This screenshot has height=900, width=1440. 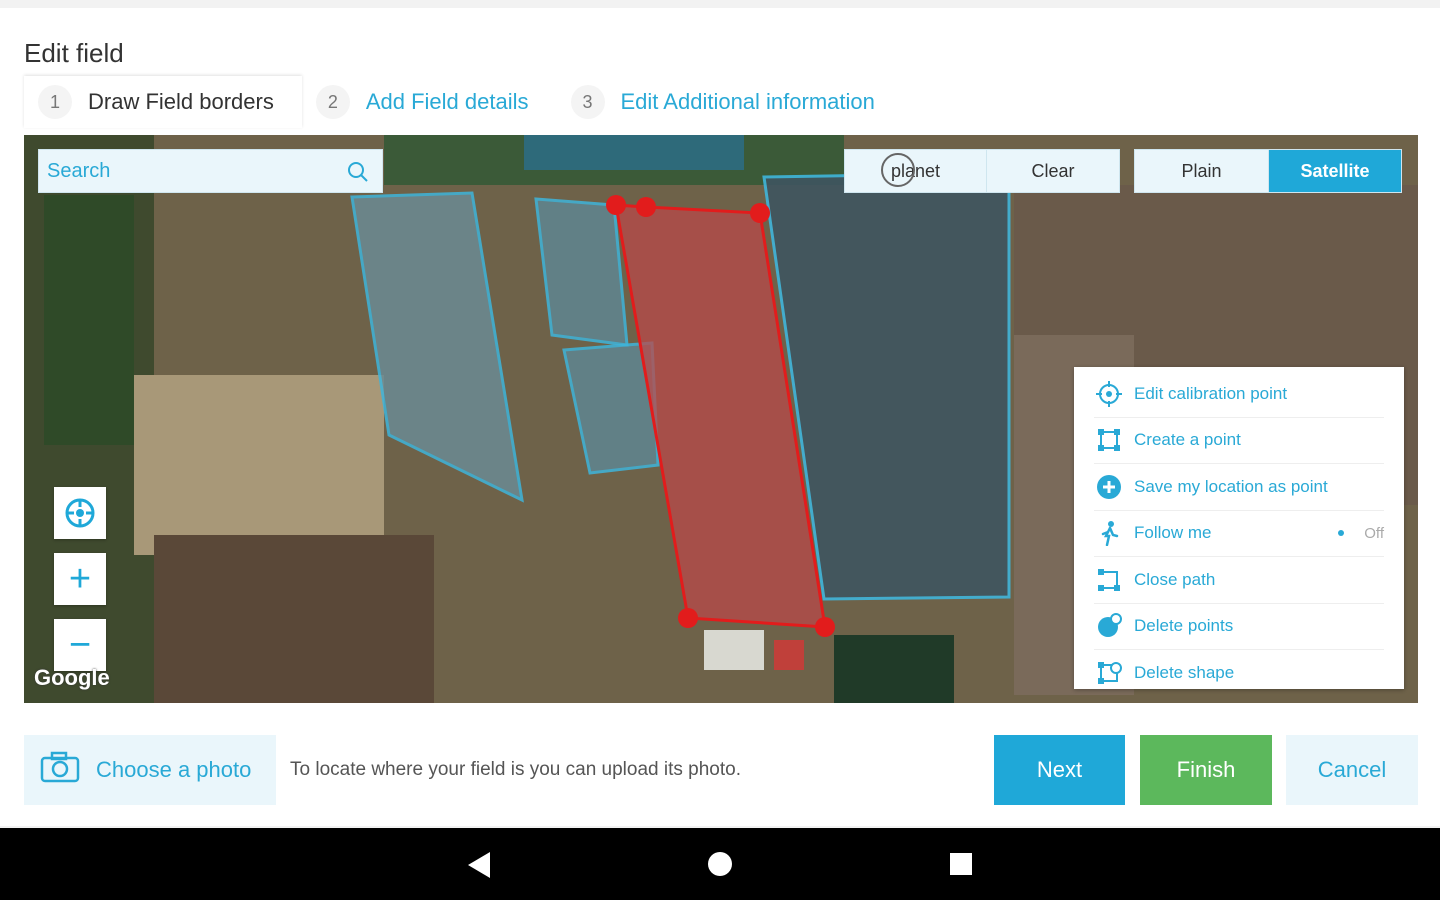 I want to click on recent-apps-icon, so click(x=961, y=864).